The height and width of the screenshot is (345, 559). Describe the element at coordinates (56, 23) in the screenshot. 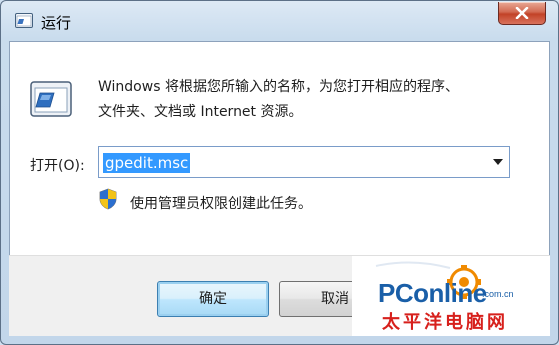

I see `window-title: 运行` at that location.